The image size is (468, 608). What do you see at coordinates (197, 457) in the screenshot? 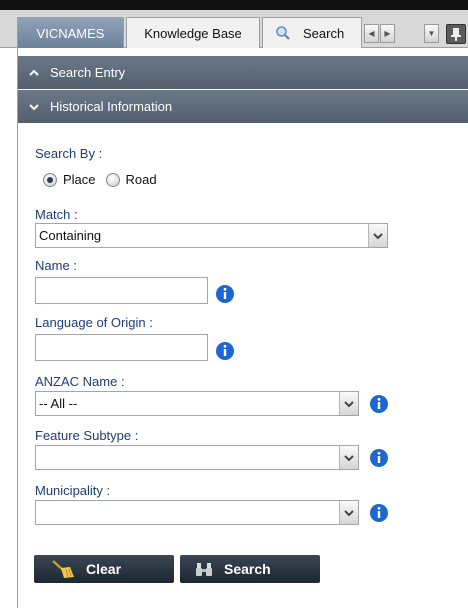
I see `feature-subtype-select` at bounding box center [197, 457].